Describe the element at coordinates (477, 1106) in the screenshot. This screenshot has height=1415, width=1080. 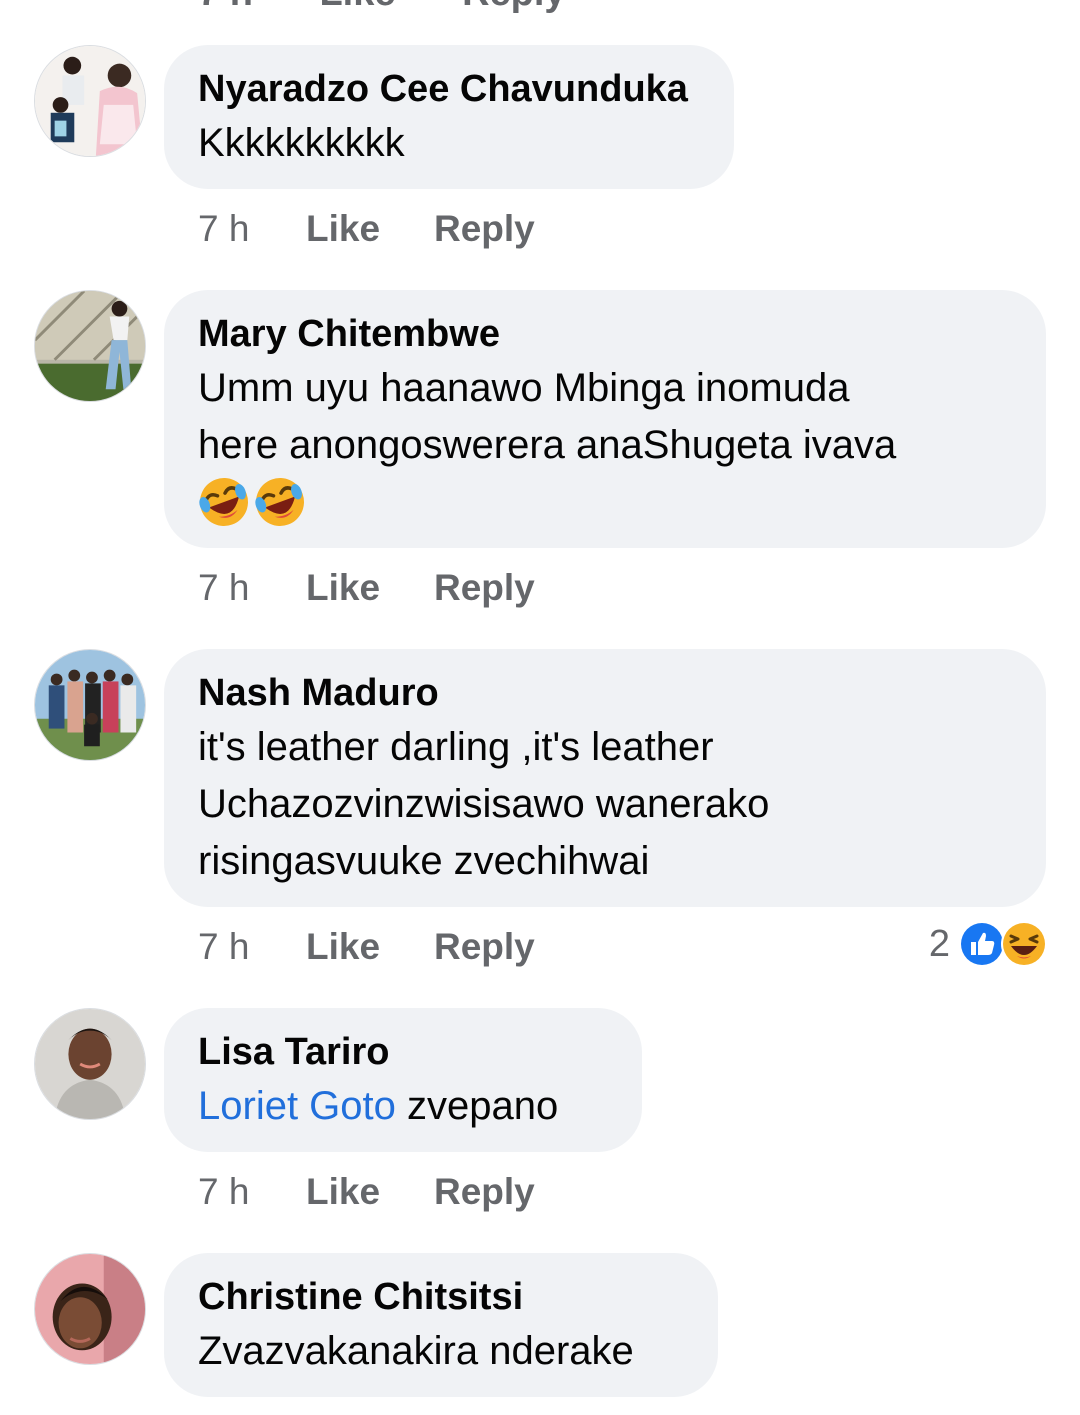
I see `comment-text-rest: zvepano` at that location.